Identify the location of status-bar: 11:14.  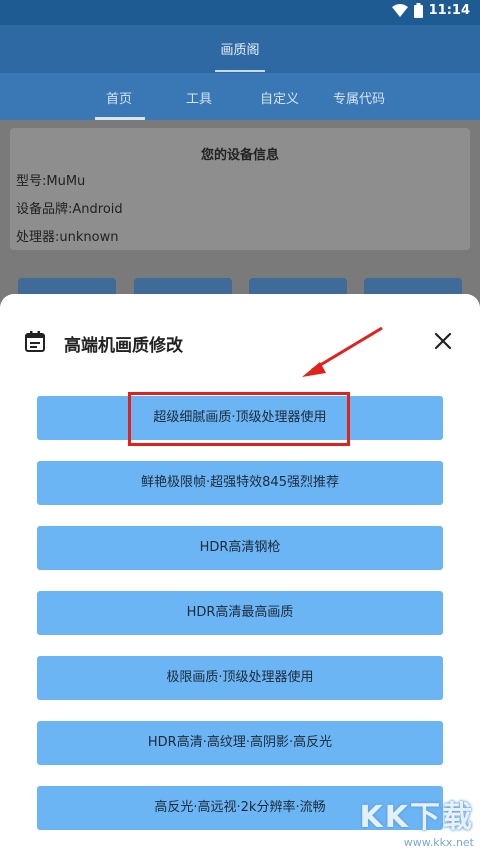
(240, 12).